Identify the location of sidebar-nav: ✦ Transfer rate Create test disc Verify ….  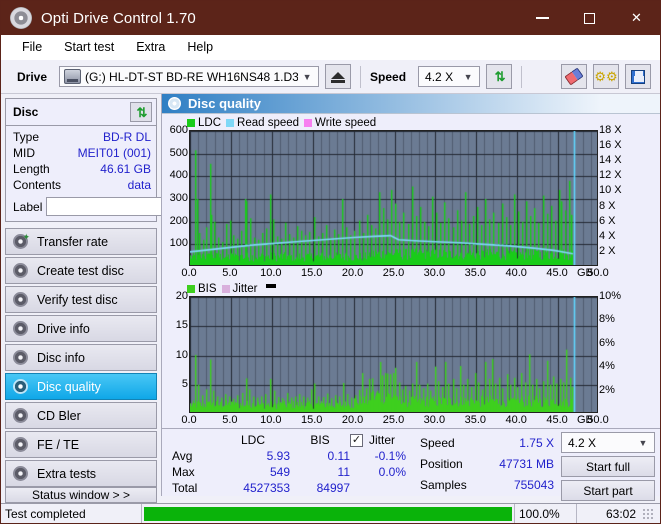
(81, 357).